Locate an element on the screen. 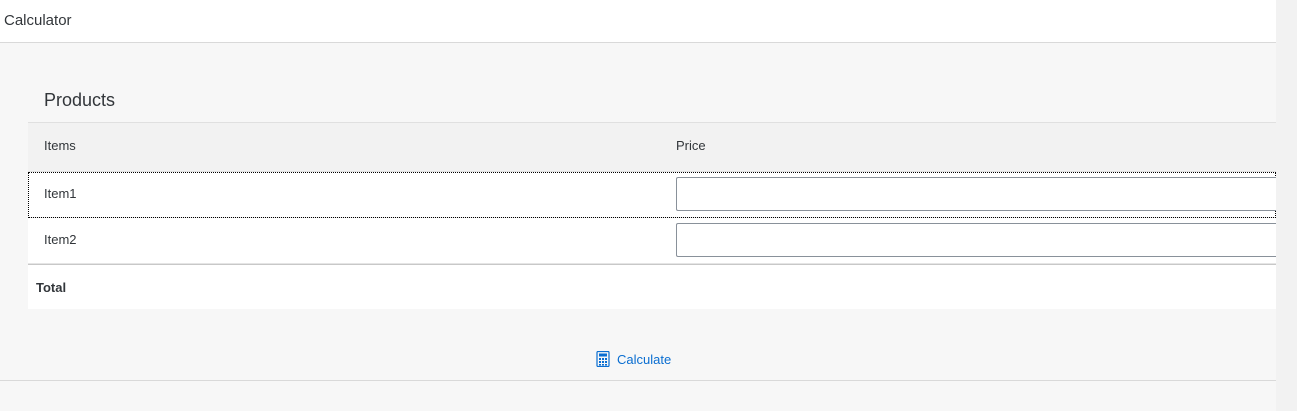 This screenshot has height=411, width=1297. page-title: Calculator is located at coordinates (38, 20).